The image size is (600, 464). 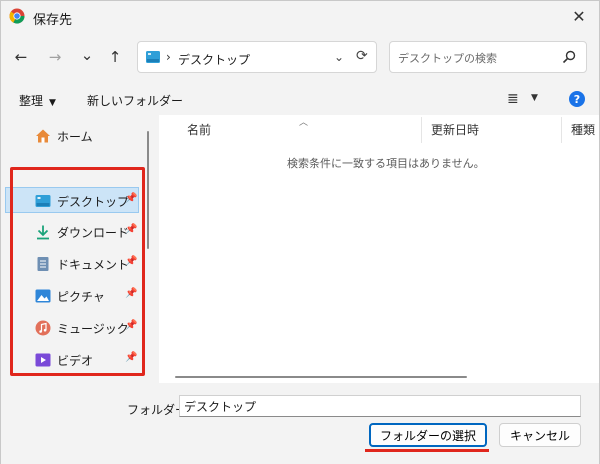 I want to click on sidebar-item-desktop: デスクトップ 📌, so click(x=72, y=200).